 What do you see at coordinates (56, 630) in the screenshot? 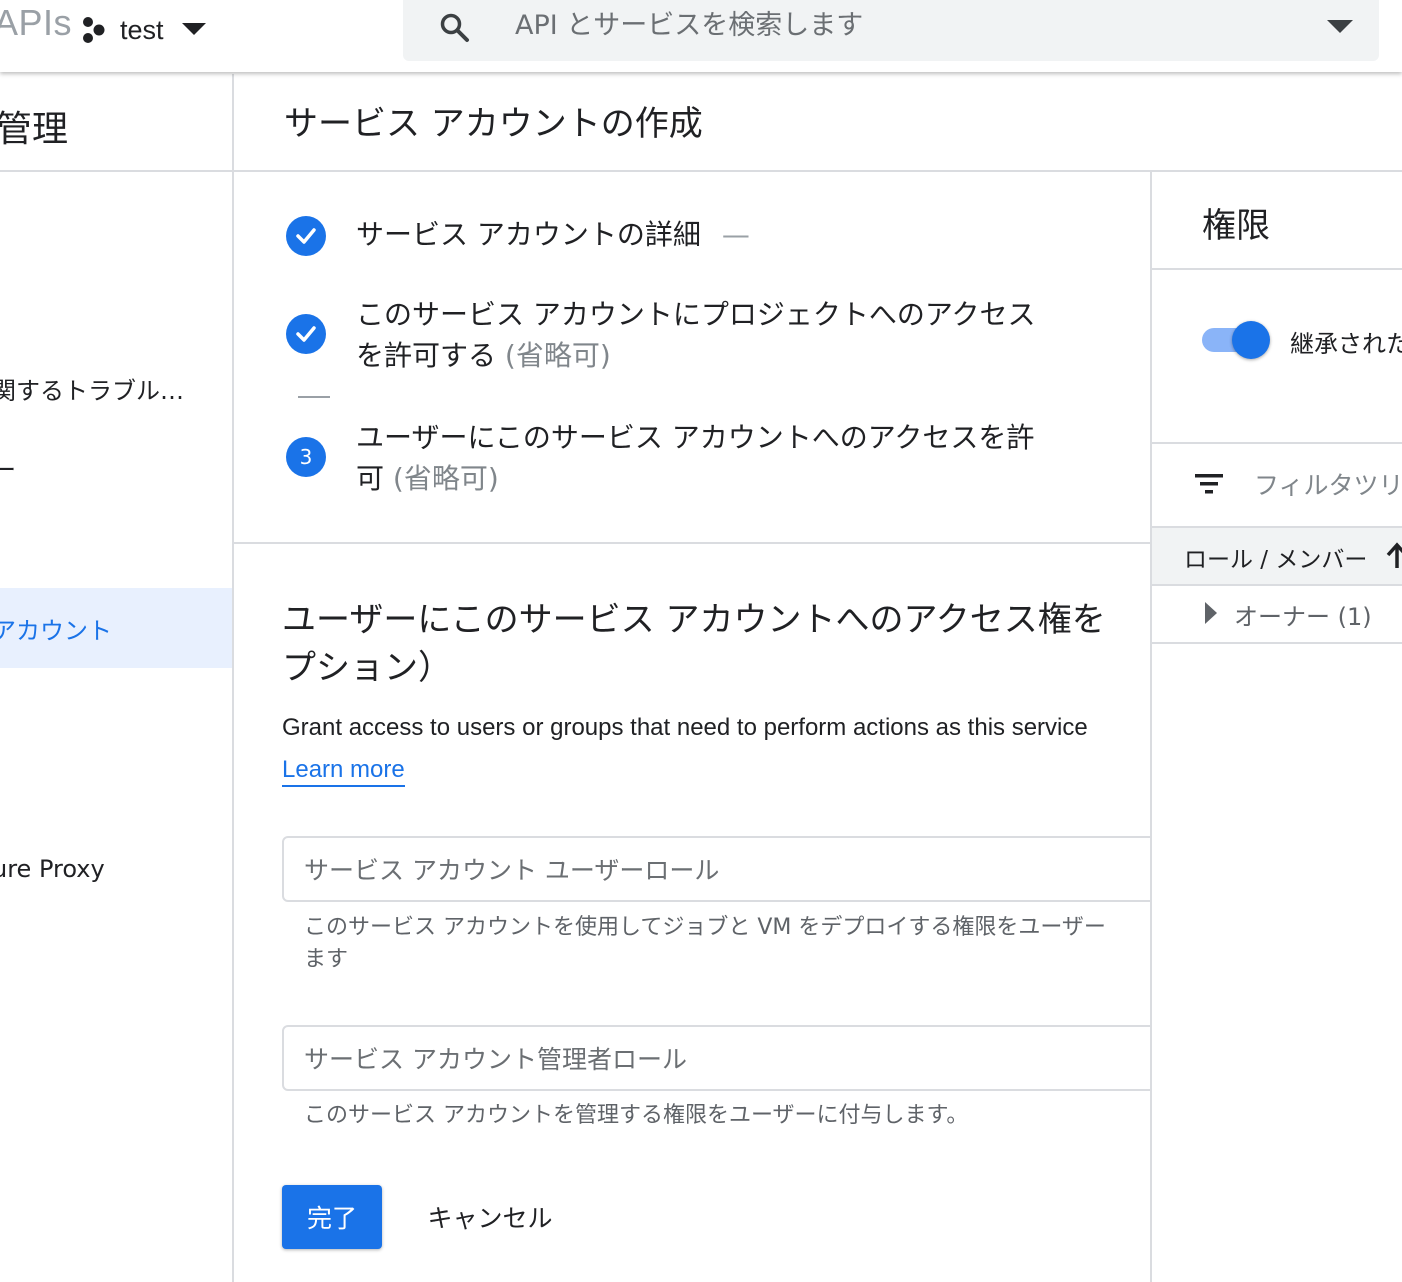
I see `nav-item-label: アカウント` at bounding box center [56, 630].